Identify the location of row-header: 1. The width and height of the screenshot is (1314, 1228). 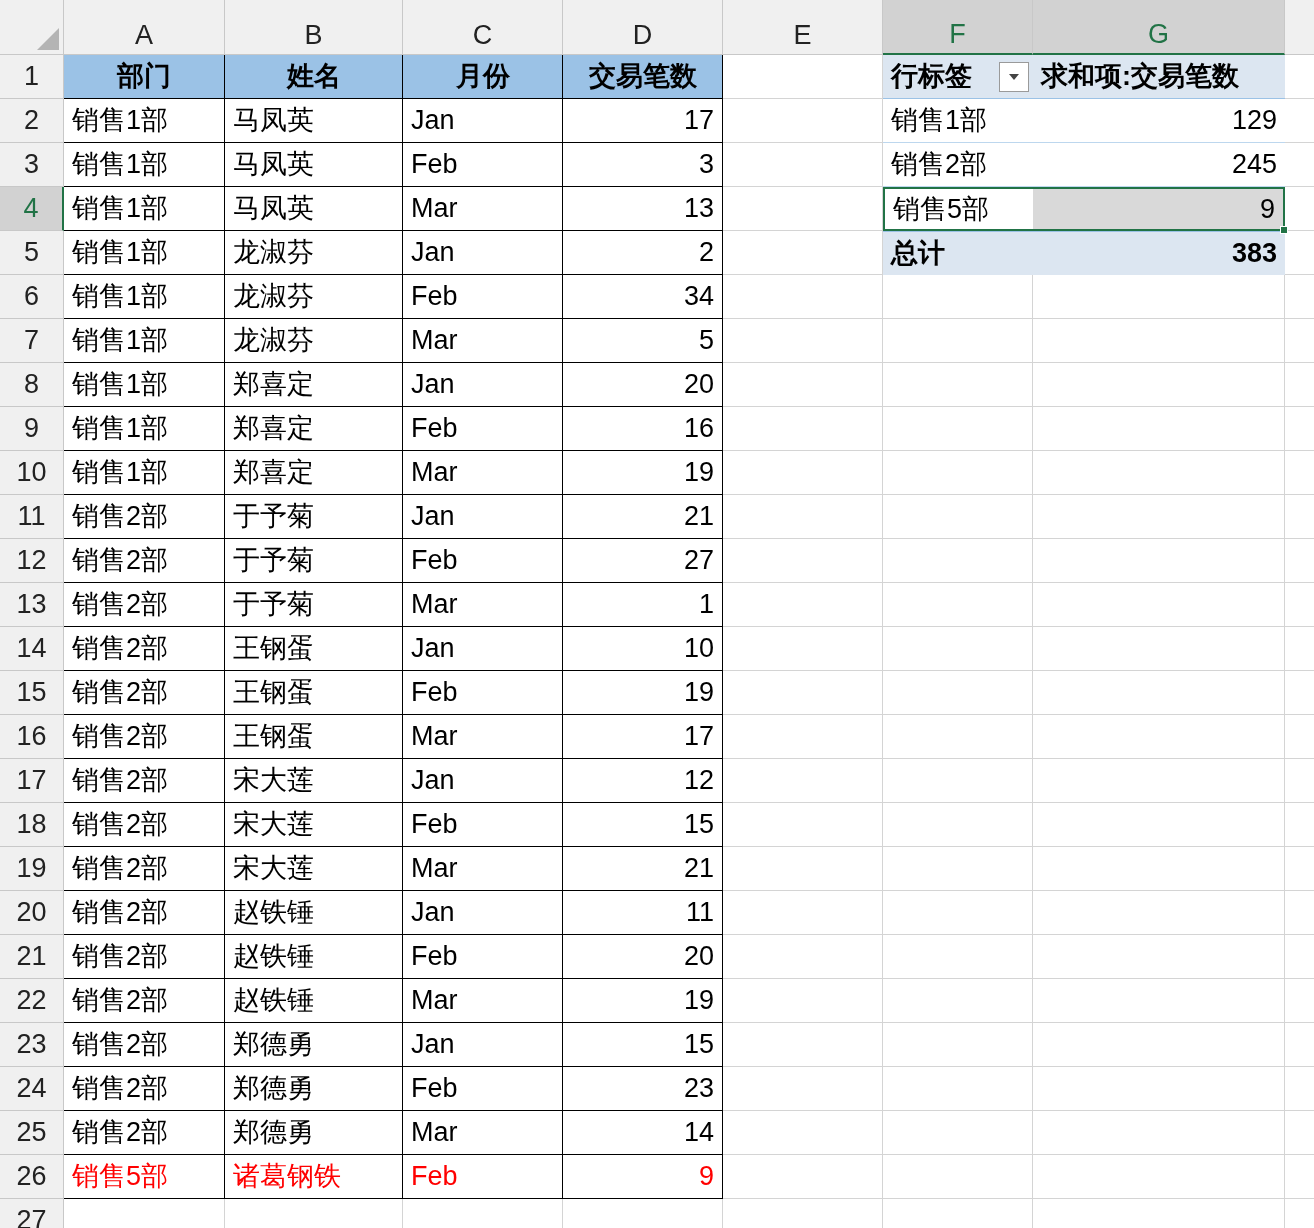
(32, 77).